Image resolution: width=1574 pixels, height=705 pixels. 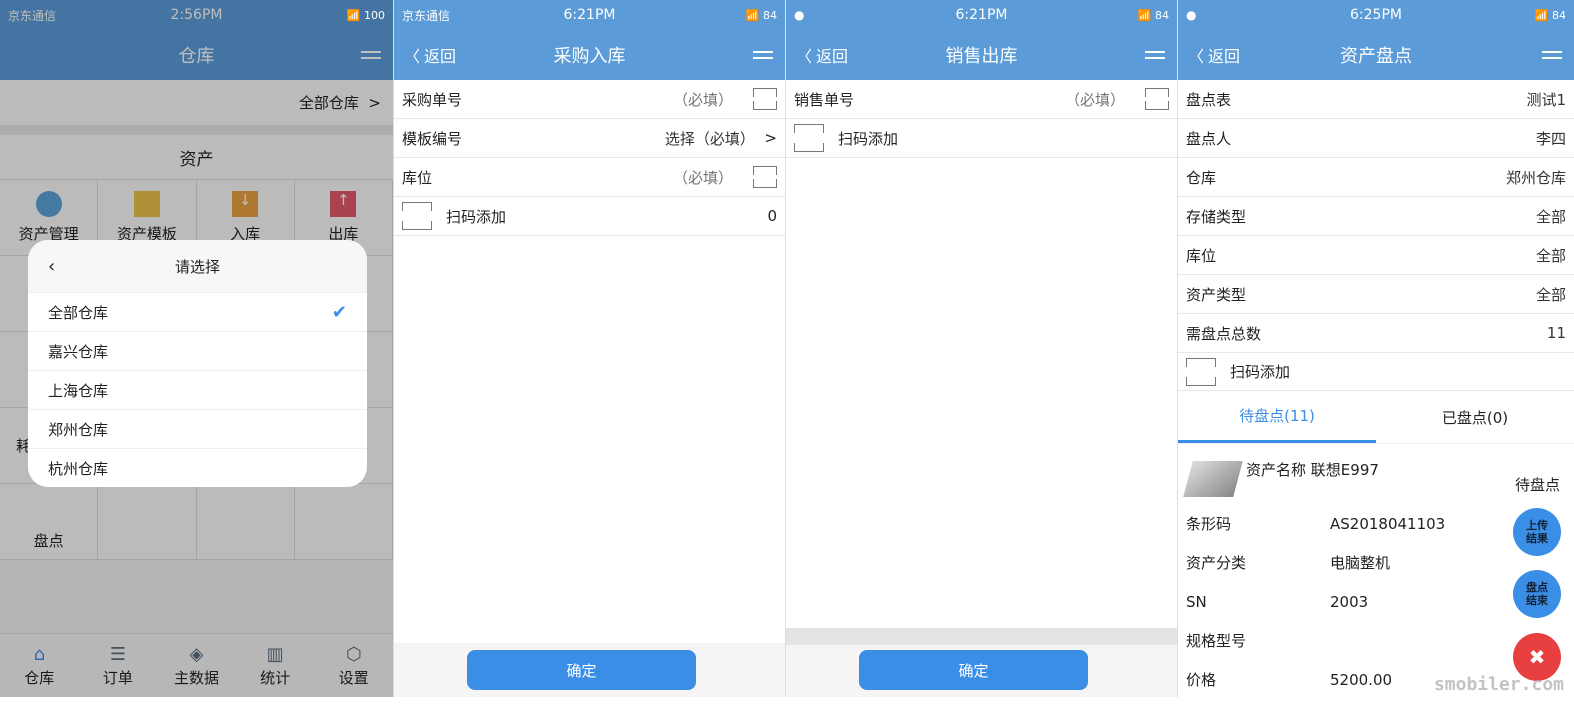 I want to click on info-row: 存储类型 全部, so click(x=1376, y=216).